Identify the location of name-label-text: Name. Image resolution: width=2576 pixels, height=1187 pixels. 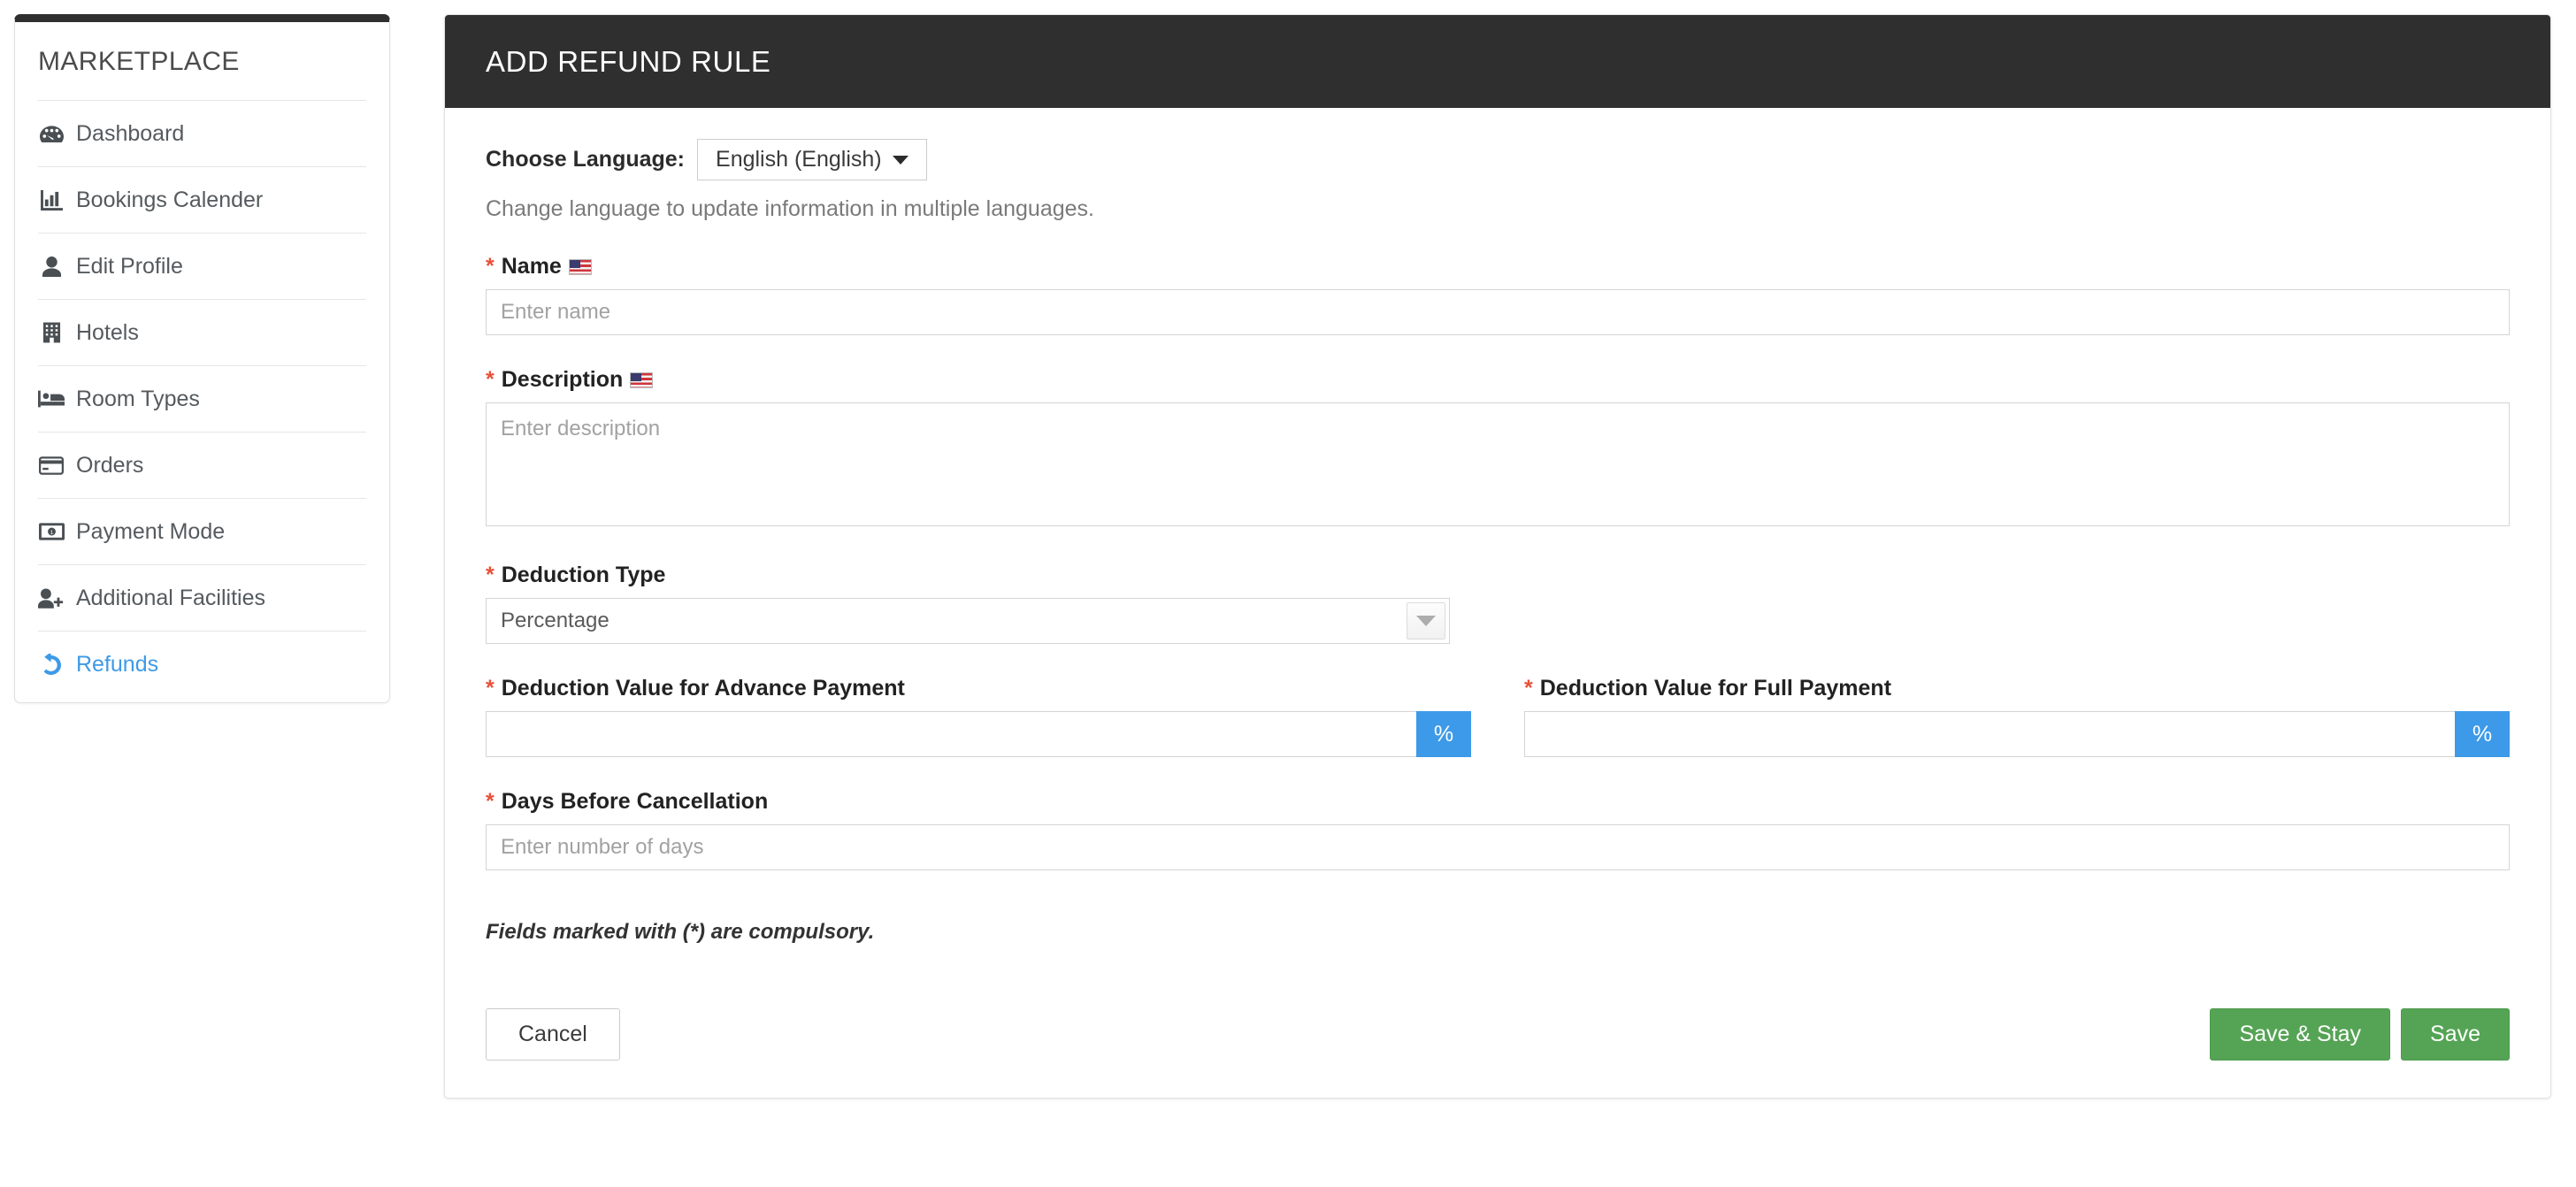
(531, 266).